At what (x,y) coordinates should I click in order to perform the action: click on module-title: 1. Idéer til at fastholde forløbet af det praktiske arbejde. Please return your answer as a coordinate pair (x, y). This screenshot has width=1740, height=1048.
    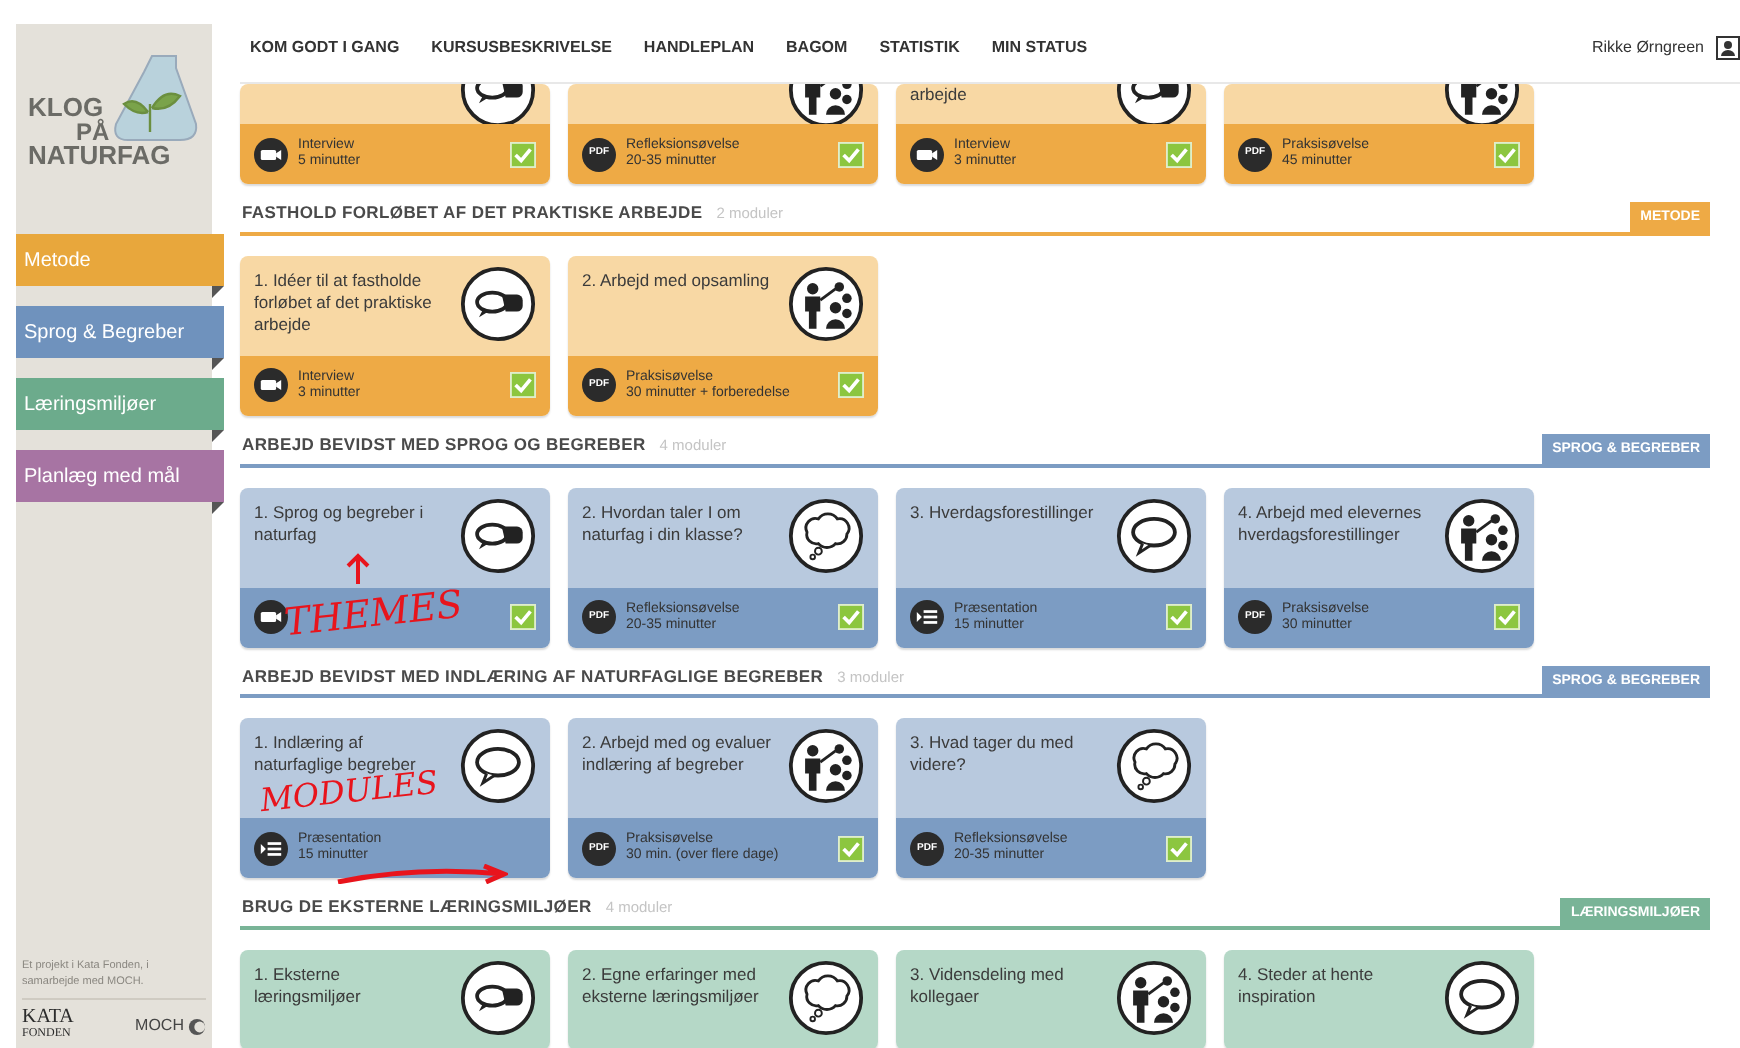
    Looking at the image, I should click on (344, 302).